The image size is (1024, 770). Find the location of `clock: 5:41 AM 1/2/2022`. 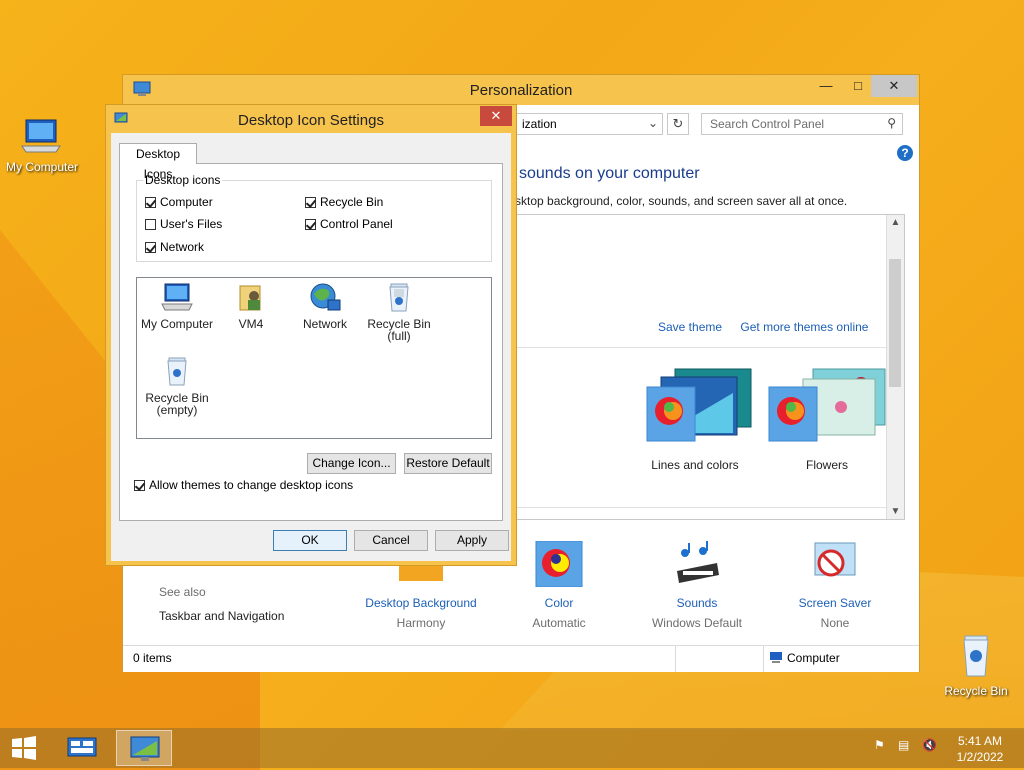

clock: 5:41 AM 1/2/2022 is located at coordinates (980, 749).